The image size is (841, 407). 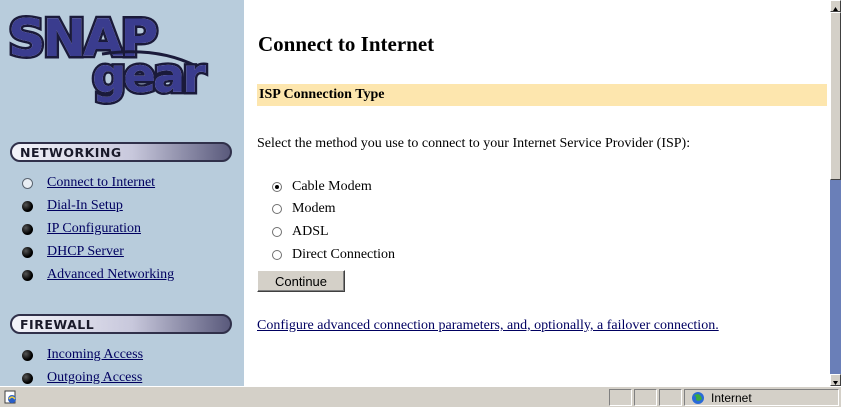 What do you see at coordinates (301, 281) in the screenshot?
I see `continue-button: Continue` at bounding box center [301, 281].